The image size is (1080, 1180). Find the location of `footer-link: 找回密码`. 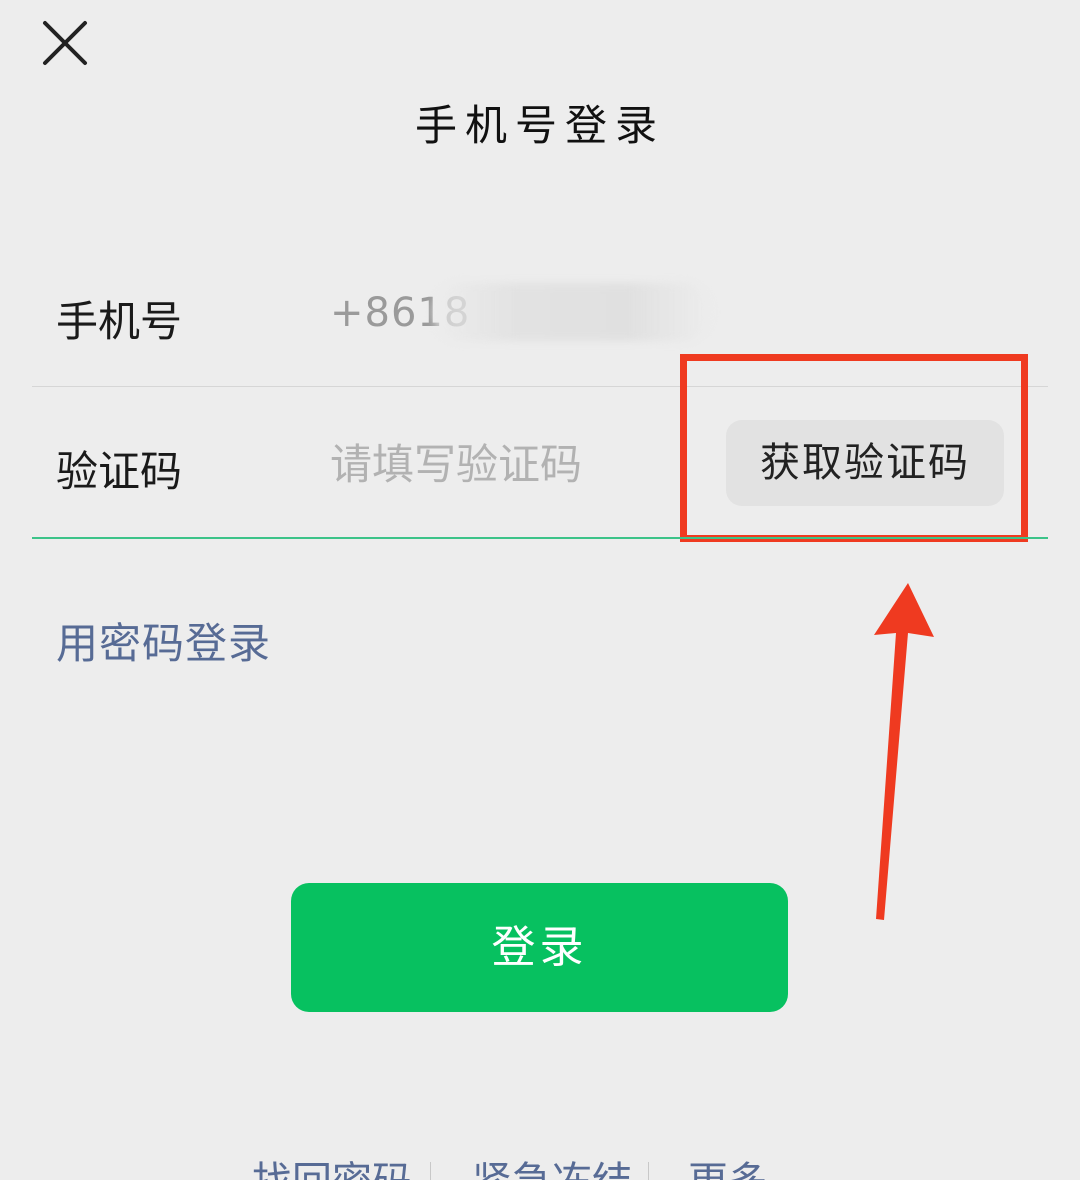

footer-link: 找回密码 is located at coordinates (332, 1171).